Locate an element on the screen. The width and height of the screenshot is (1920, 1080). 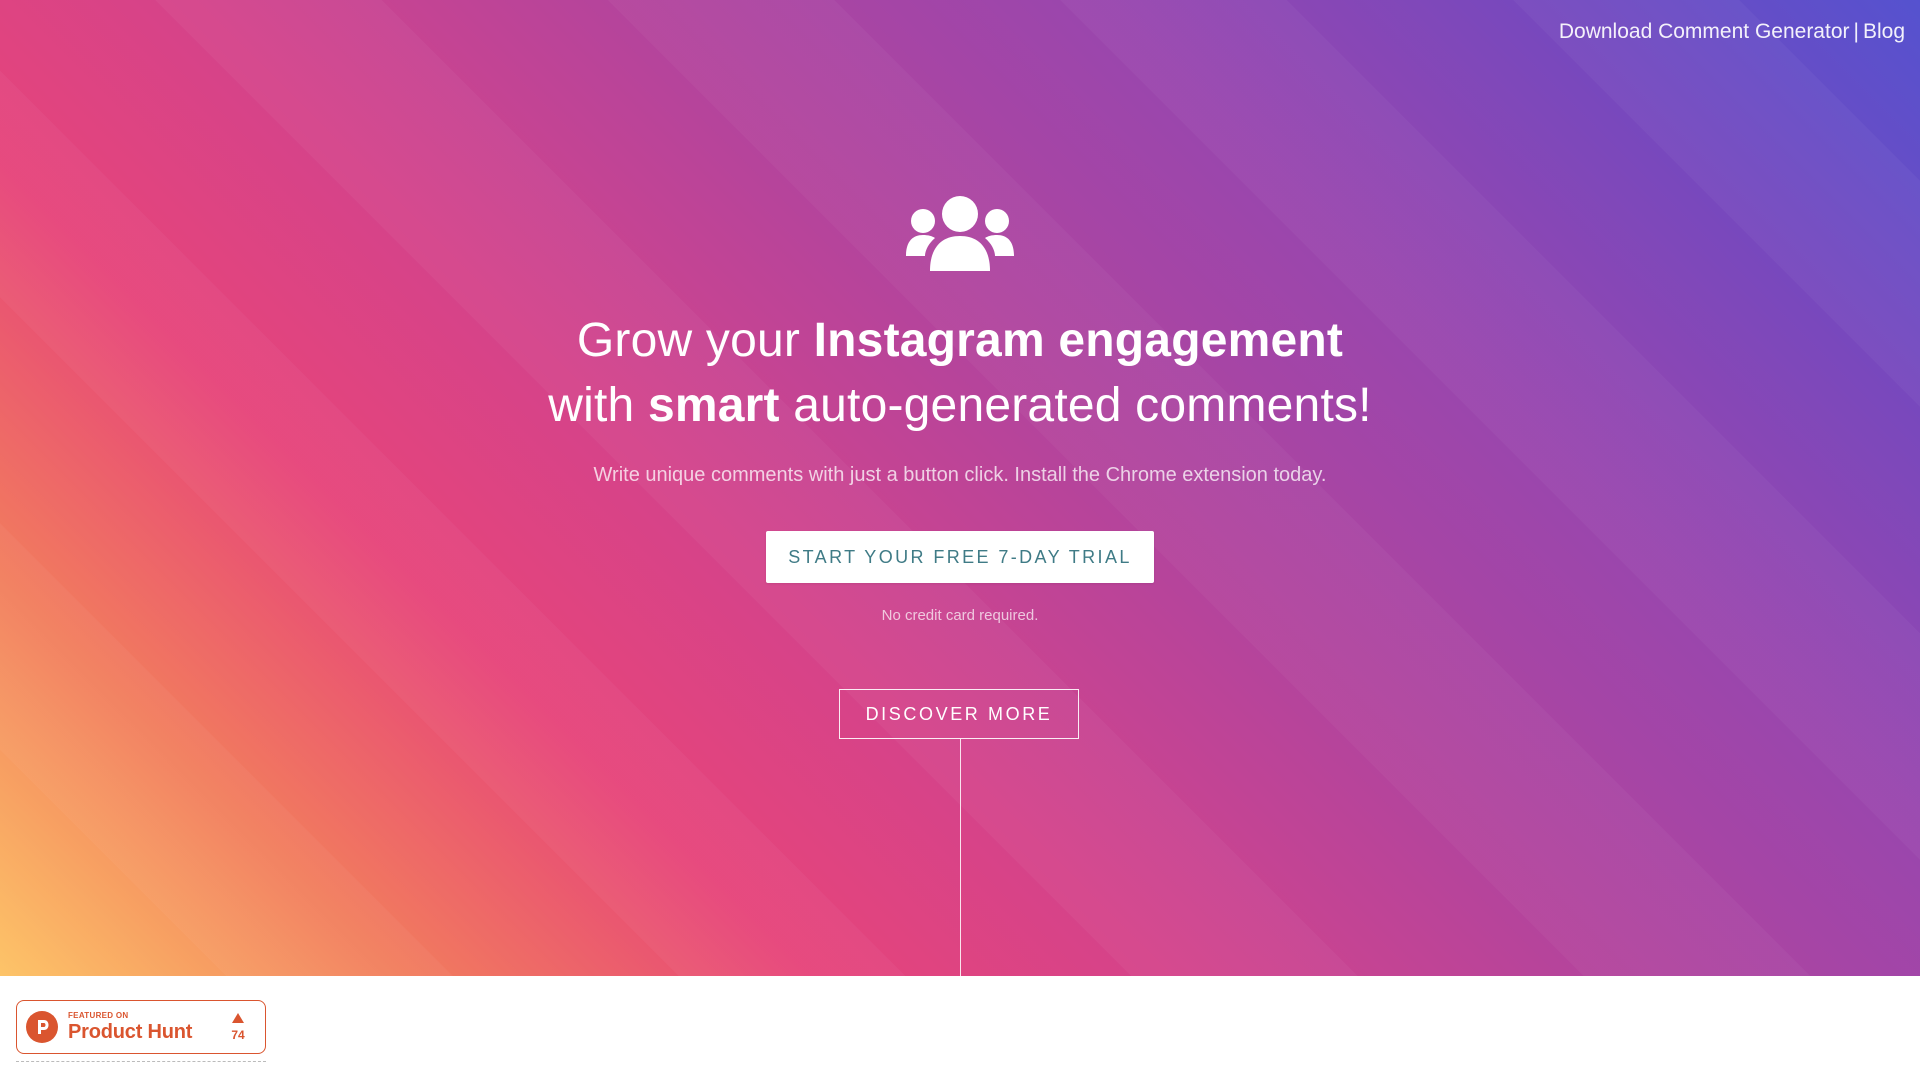
product-hunt-featured-label: FEATURED ON is located at coordinates (98, 1015).